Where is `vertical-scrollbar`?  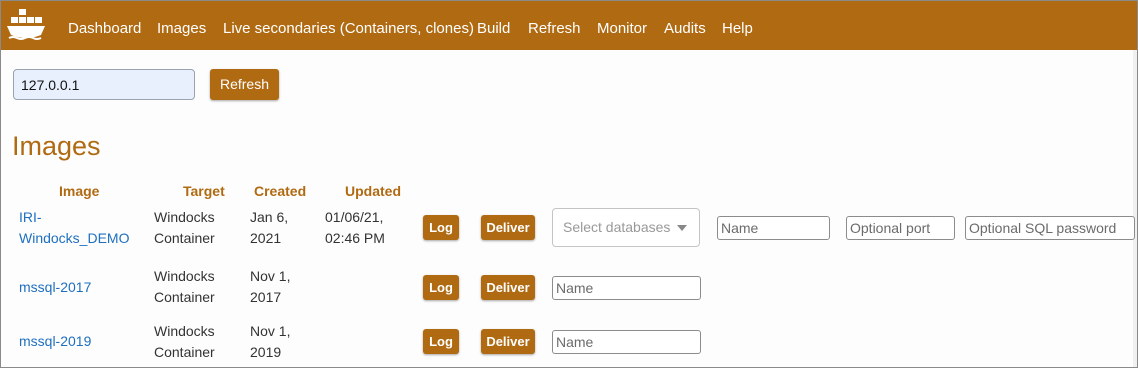
vertical-scrollbar is located at coordinates (1135, 208).